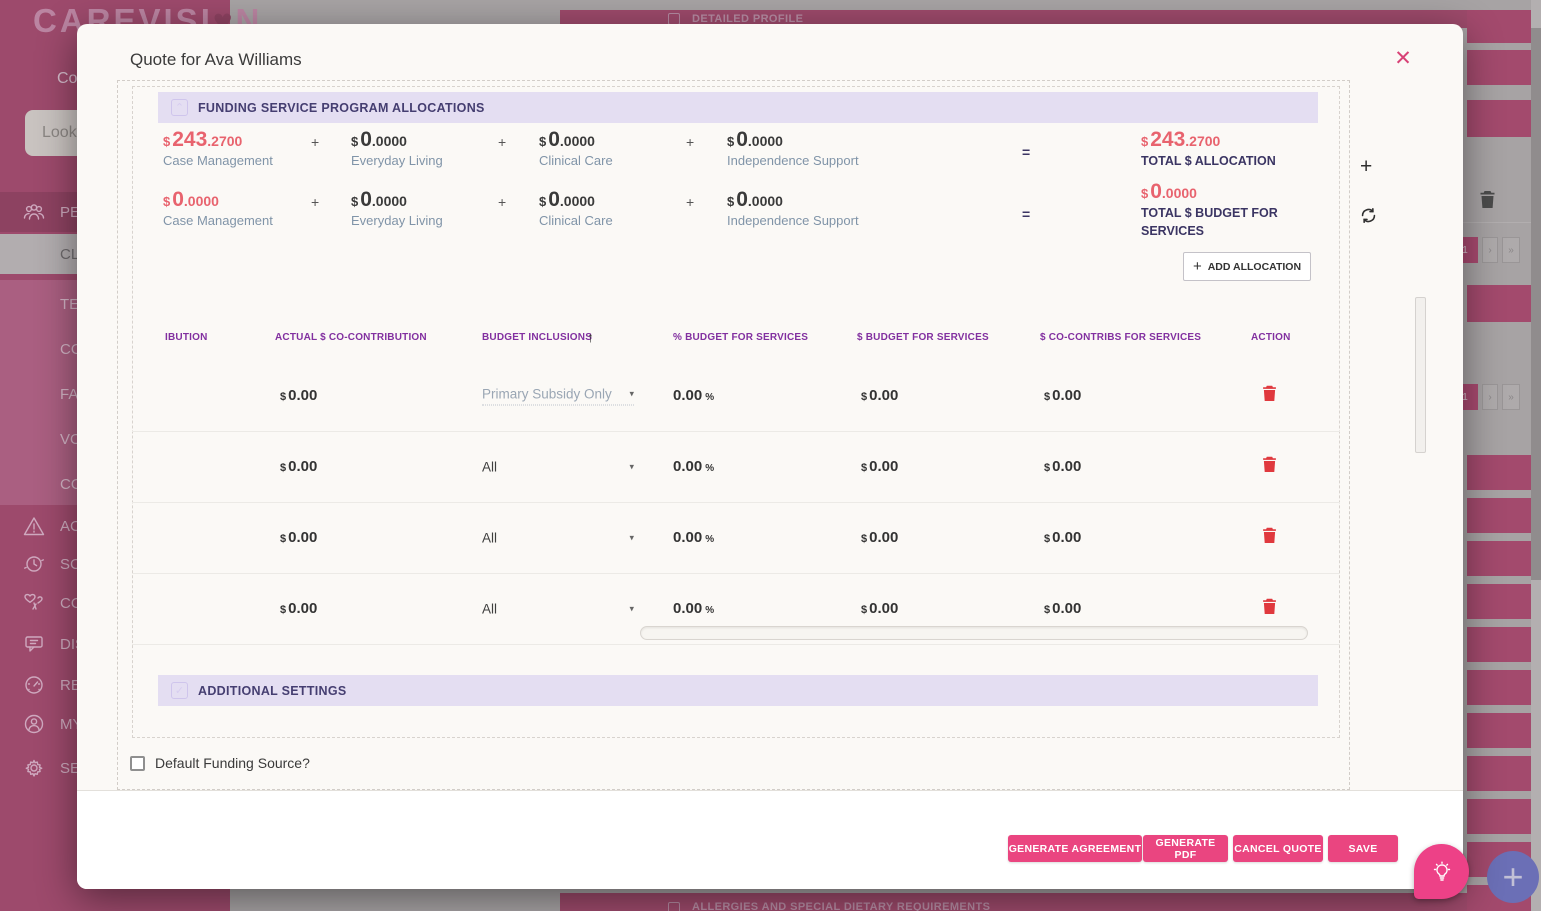  Describe the element at coordinates (34, 526) in the screenshot. I see `warning-icon` at that location.